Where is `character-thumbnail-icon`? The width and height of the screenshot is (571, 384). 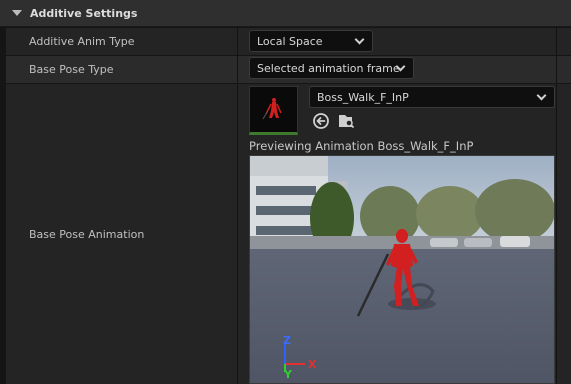
character-thumbnail-icon is located at coordinates (272, 109).